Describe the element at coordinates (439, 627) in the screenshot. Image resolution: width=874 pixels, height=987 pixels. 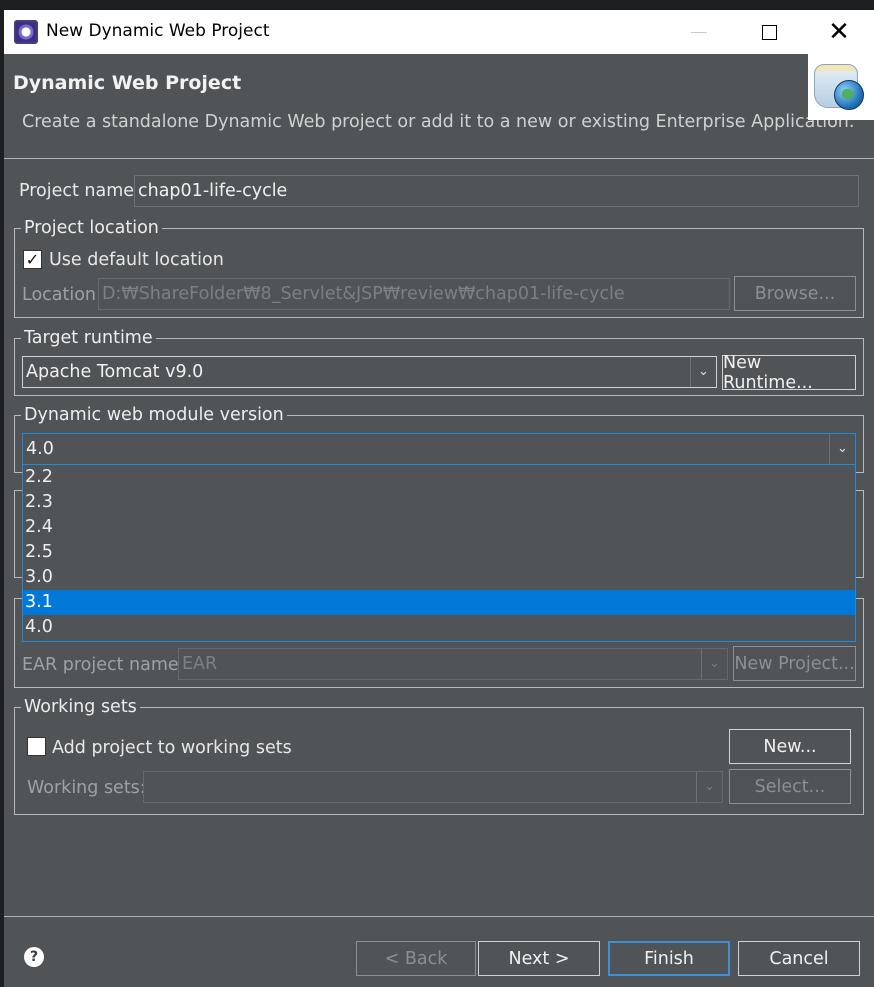
I see `module-version-option: 4.0` at that location.